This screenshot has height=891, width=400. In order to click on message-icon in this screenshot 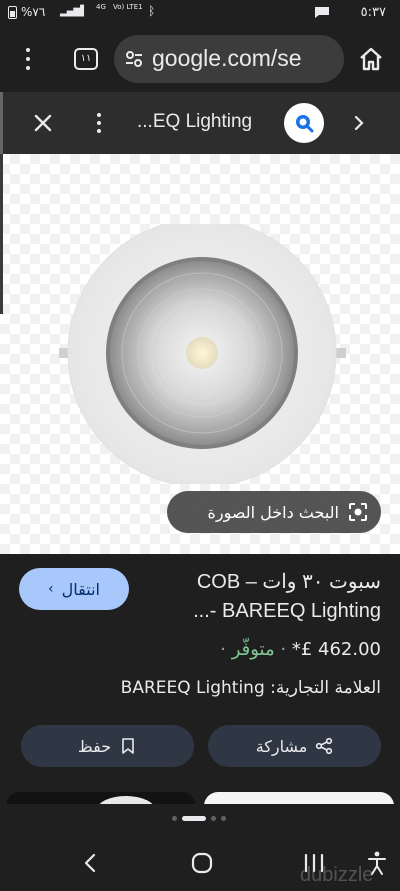, I will do `click(322, 12)`.